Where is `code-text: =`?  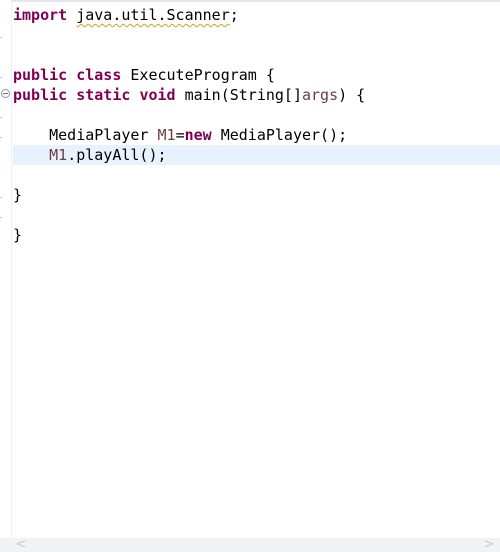 code-text: = is located at coordinates (180, 135).